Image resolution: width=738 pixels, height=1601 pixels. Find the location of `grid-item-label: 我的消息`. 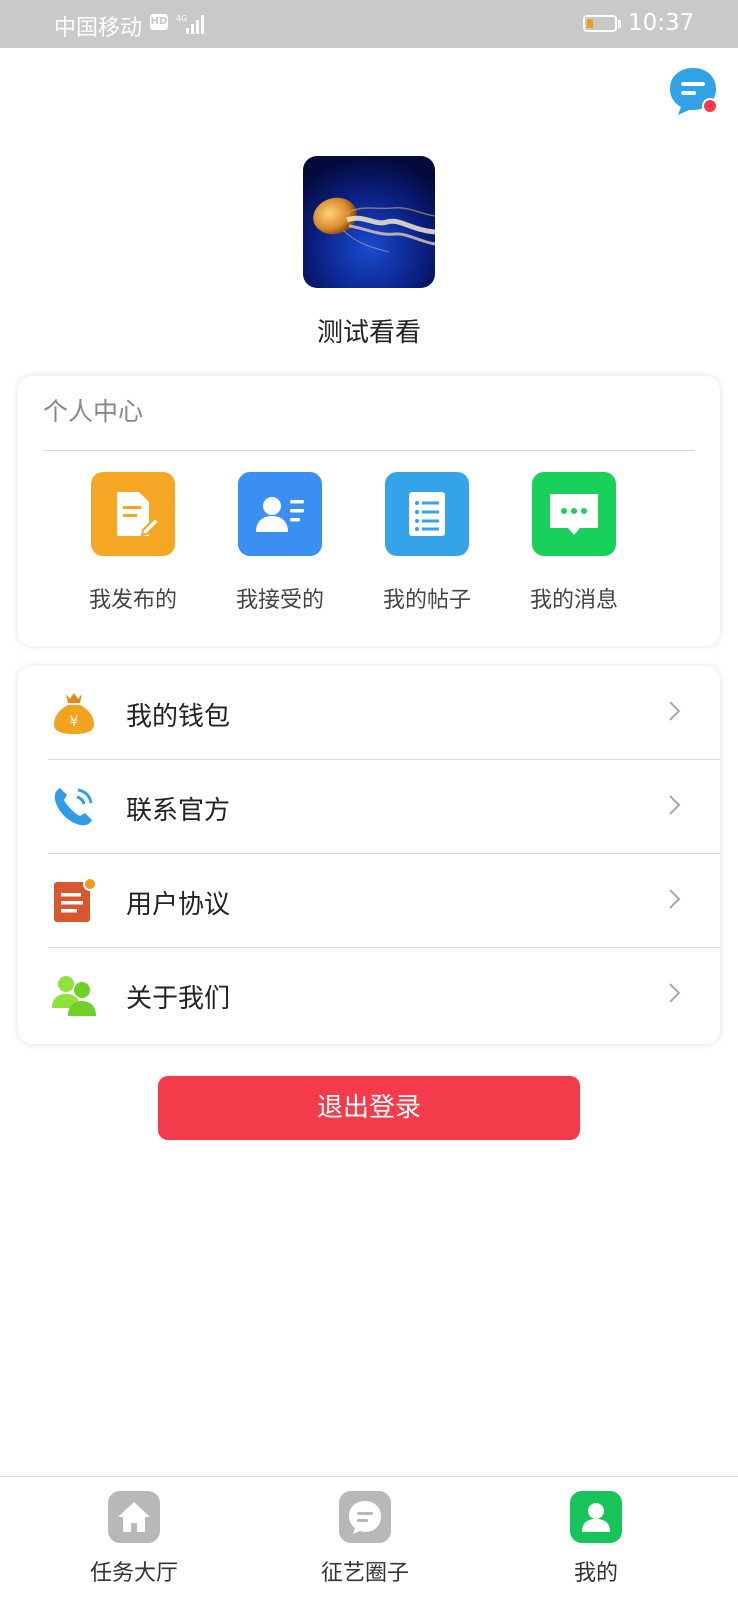

grid-item-label: 我的消息 is located at coordinates (573, 600).